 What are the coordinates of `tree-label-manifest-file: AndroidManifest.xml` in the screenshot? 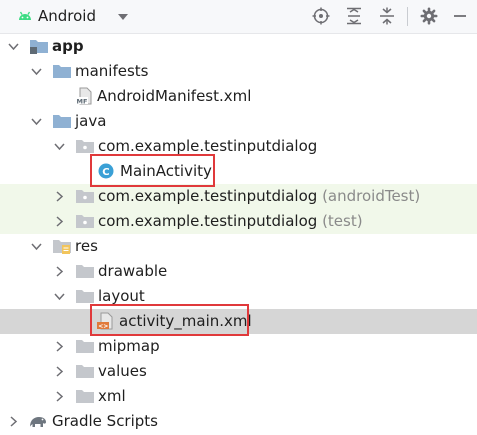 It's located at (174, 96).